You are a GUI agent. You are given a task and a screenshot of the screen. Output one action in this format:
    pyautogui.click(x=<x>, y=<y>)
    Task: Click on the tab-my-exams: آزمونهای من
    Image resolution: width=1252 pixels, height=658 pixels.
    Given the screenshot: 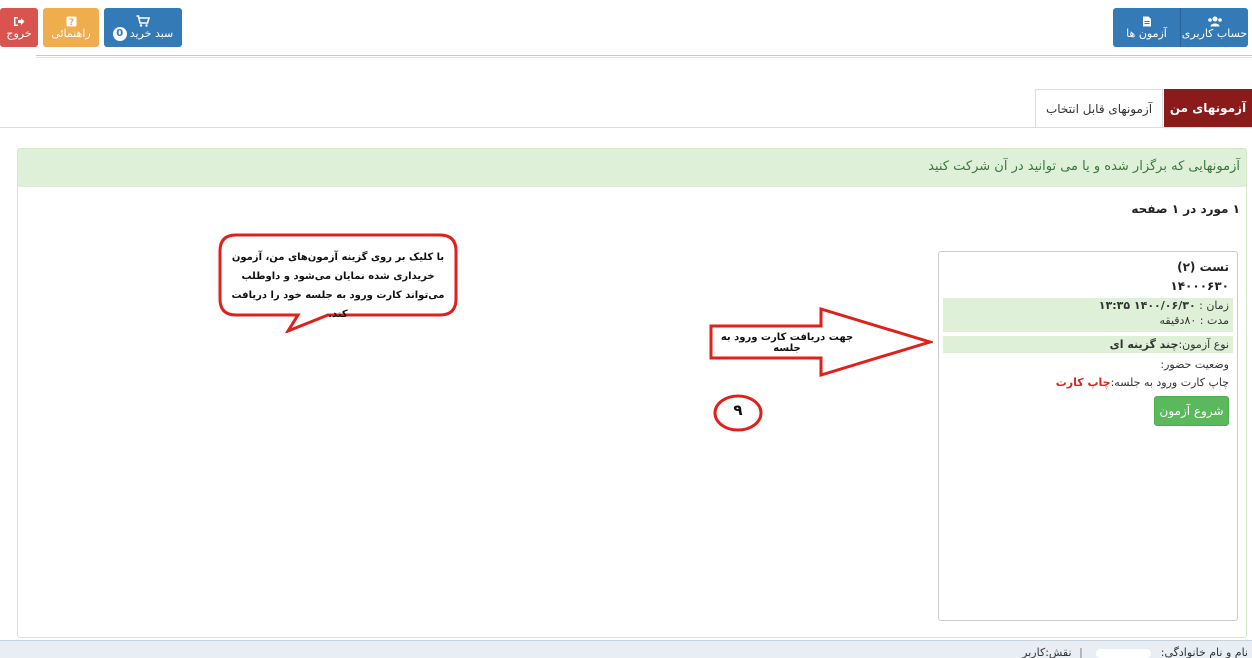 What is the action you would take?
    pyautogui.click(x=1208, y=108)
    